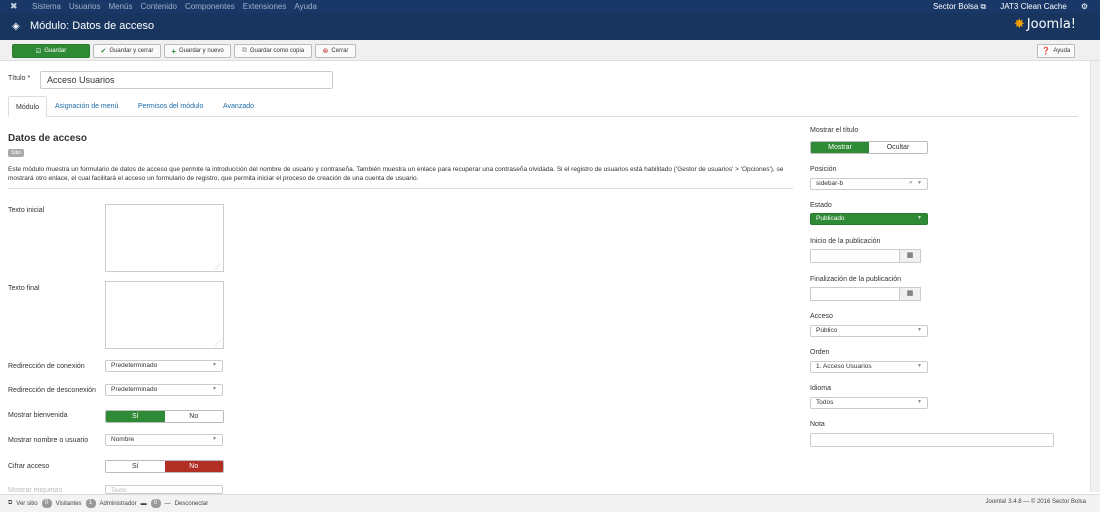 The image size is (1100, 512). What do you see at coordinates (1095, 276) in the screenshot?
I see `scrollbar` at bounding box center [1095, 276].